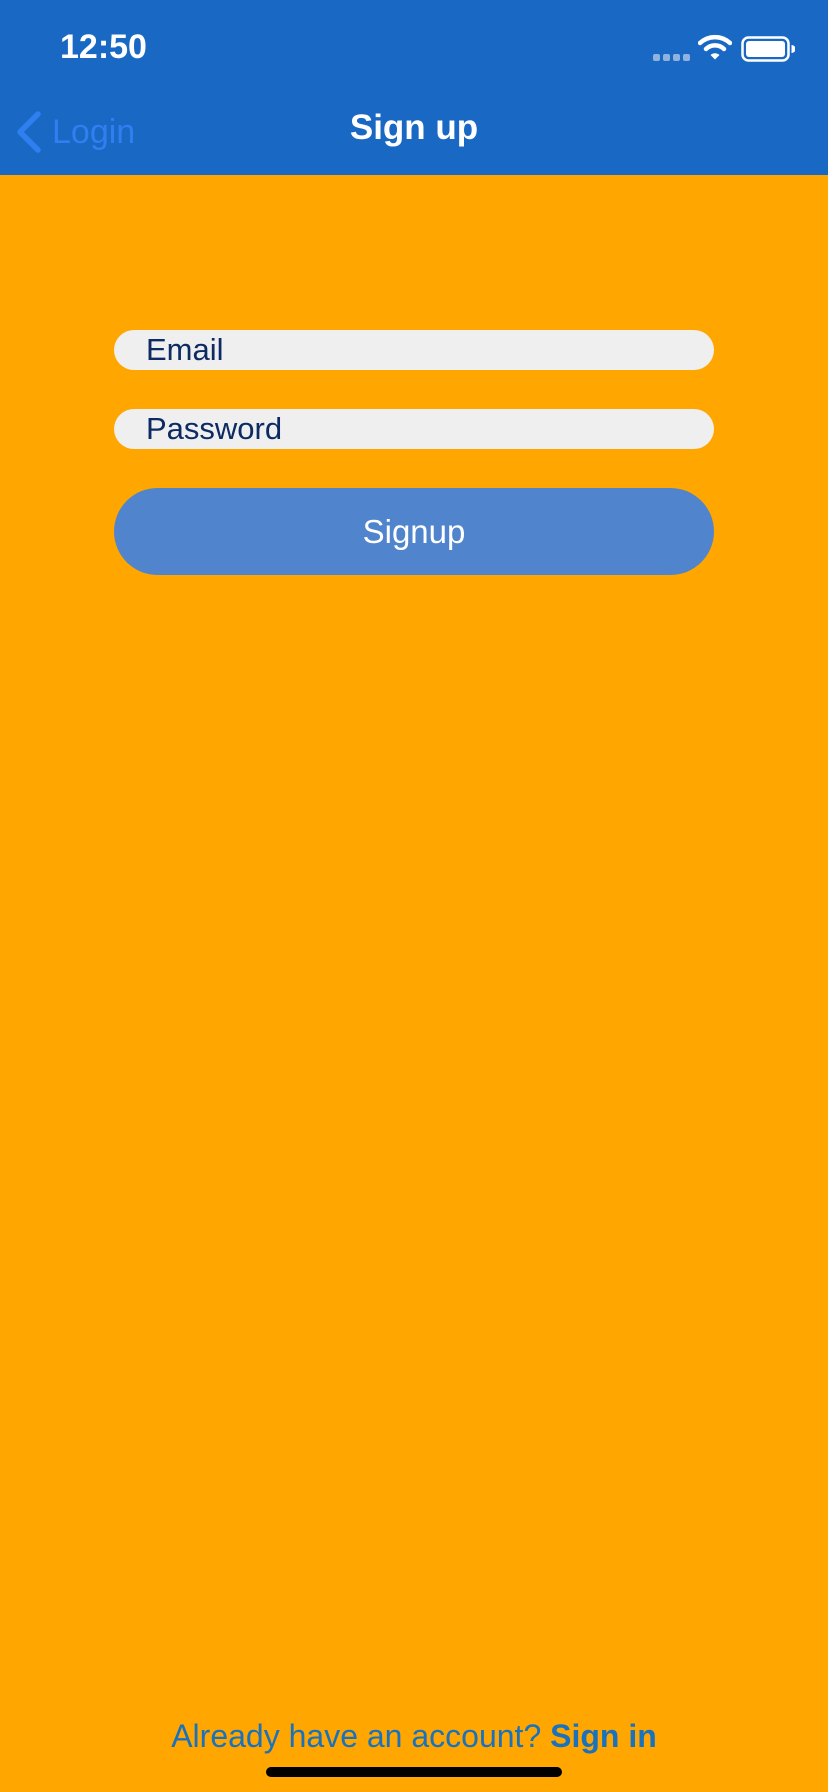  Describe the element at coordinates (715, 47) in the screenshot. I see `wifi-icon` at that location.